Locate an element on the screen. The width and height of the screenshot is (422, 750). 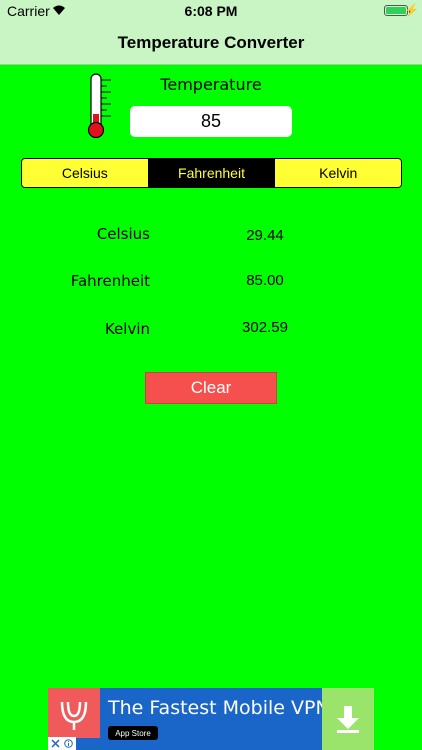
segment-fahrenheit: Fahrenheit is located at coordinates (212, 173).